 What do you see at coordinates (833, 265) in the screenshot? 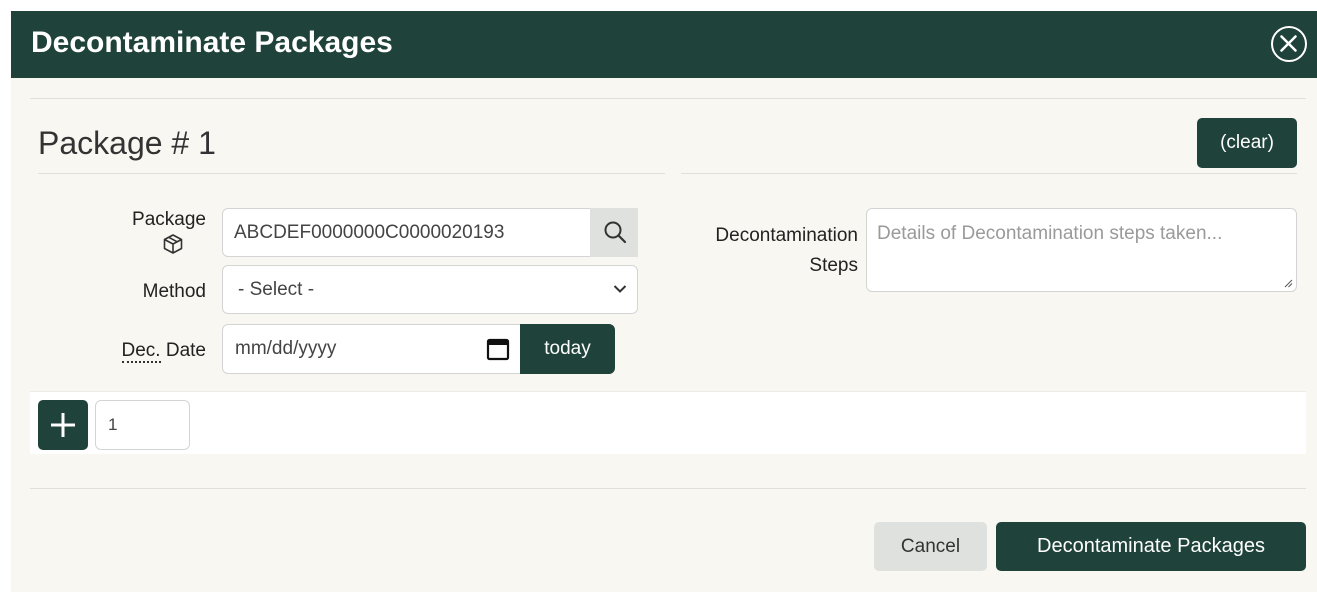
I see `steps-label-line2: Steps` at bounding box center [833, 265].